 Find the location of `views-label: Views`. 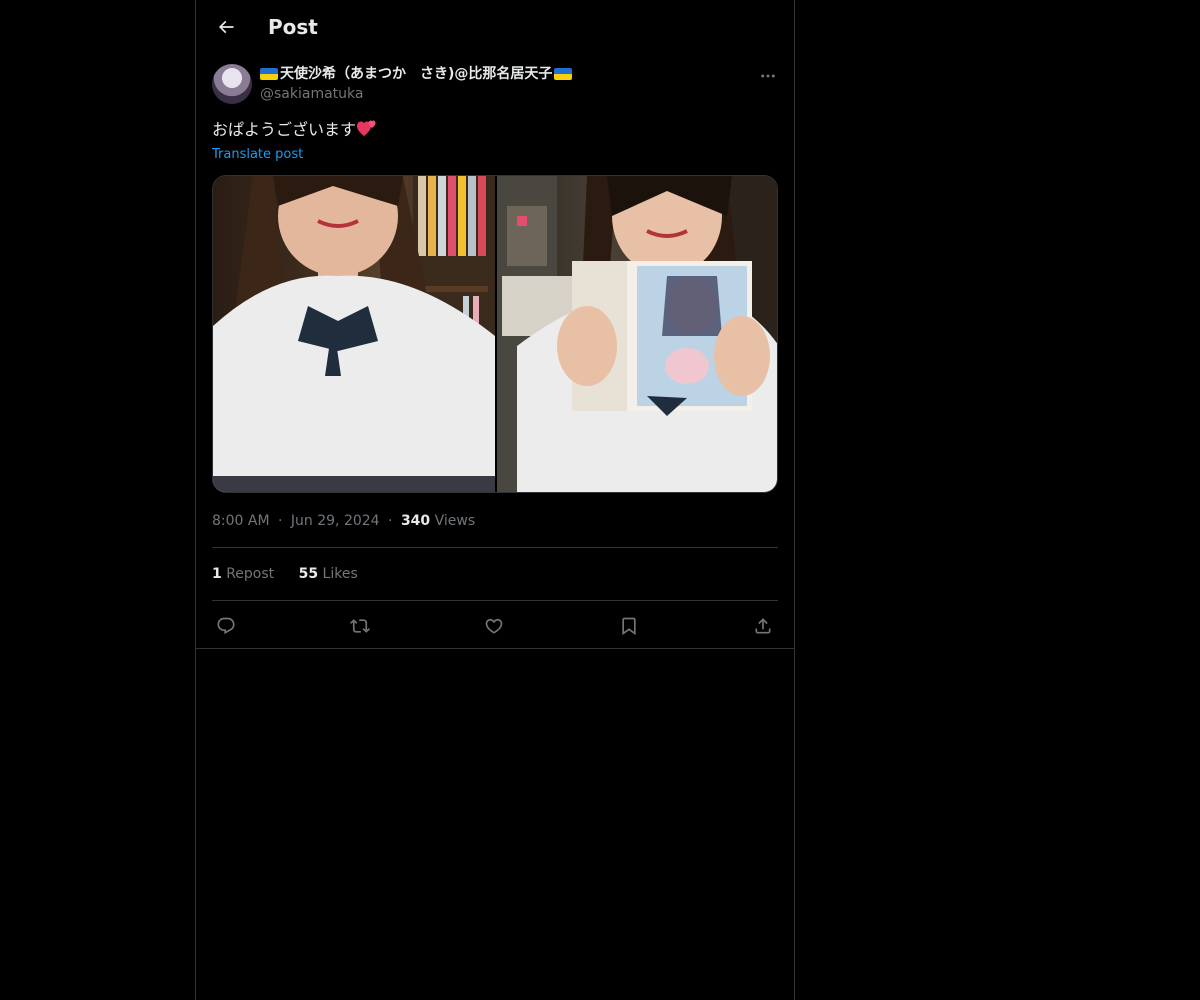

views-label: Views is located at coordinates (455, 521).